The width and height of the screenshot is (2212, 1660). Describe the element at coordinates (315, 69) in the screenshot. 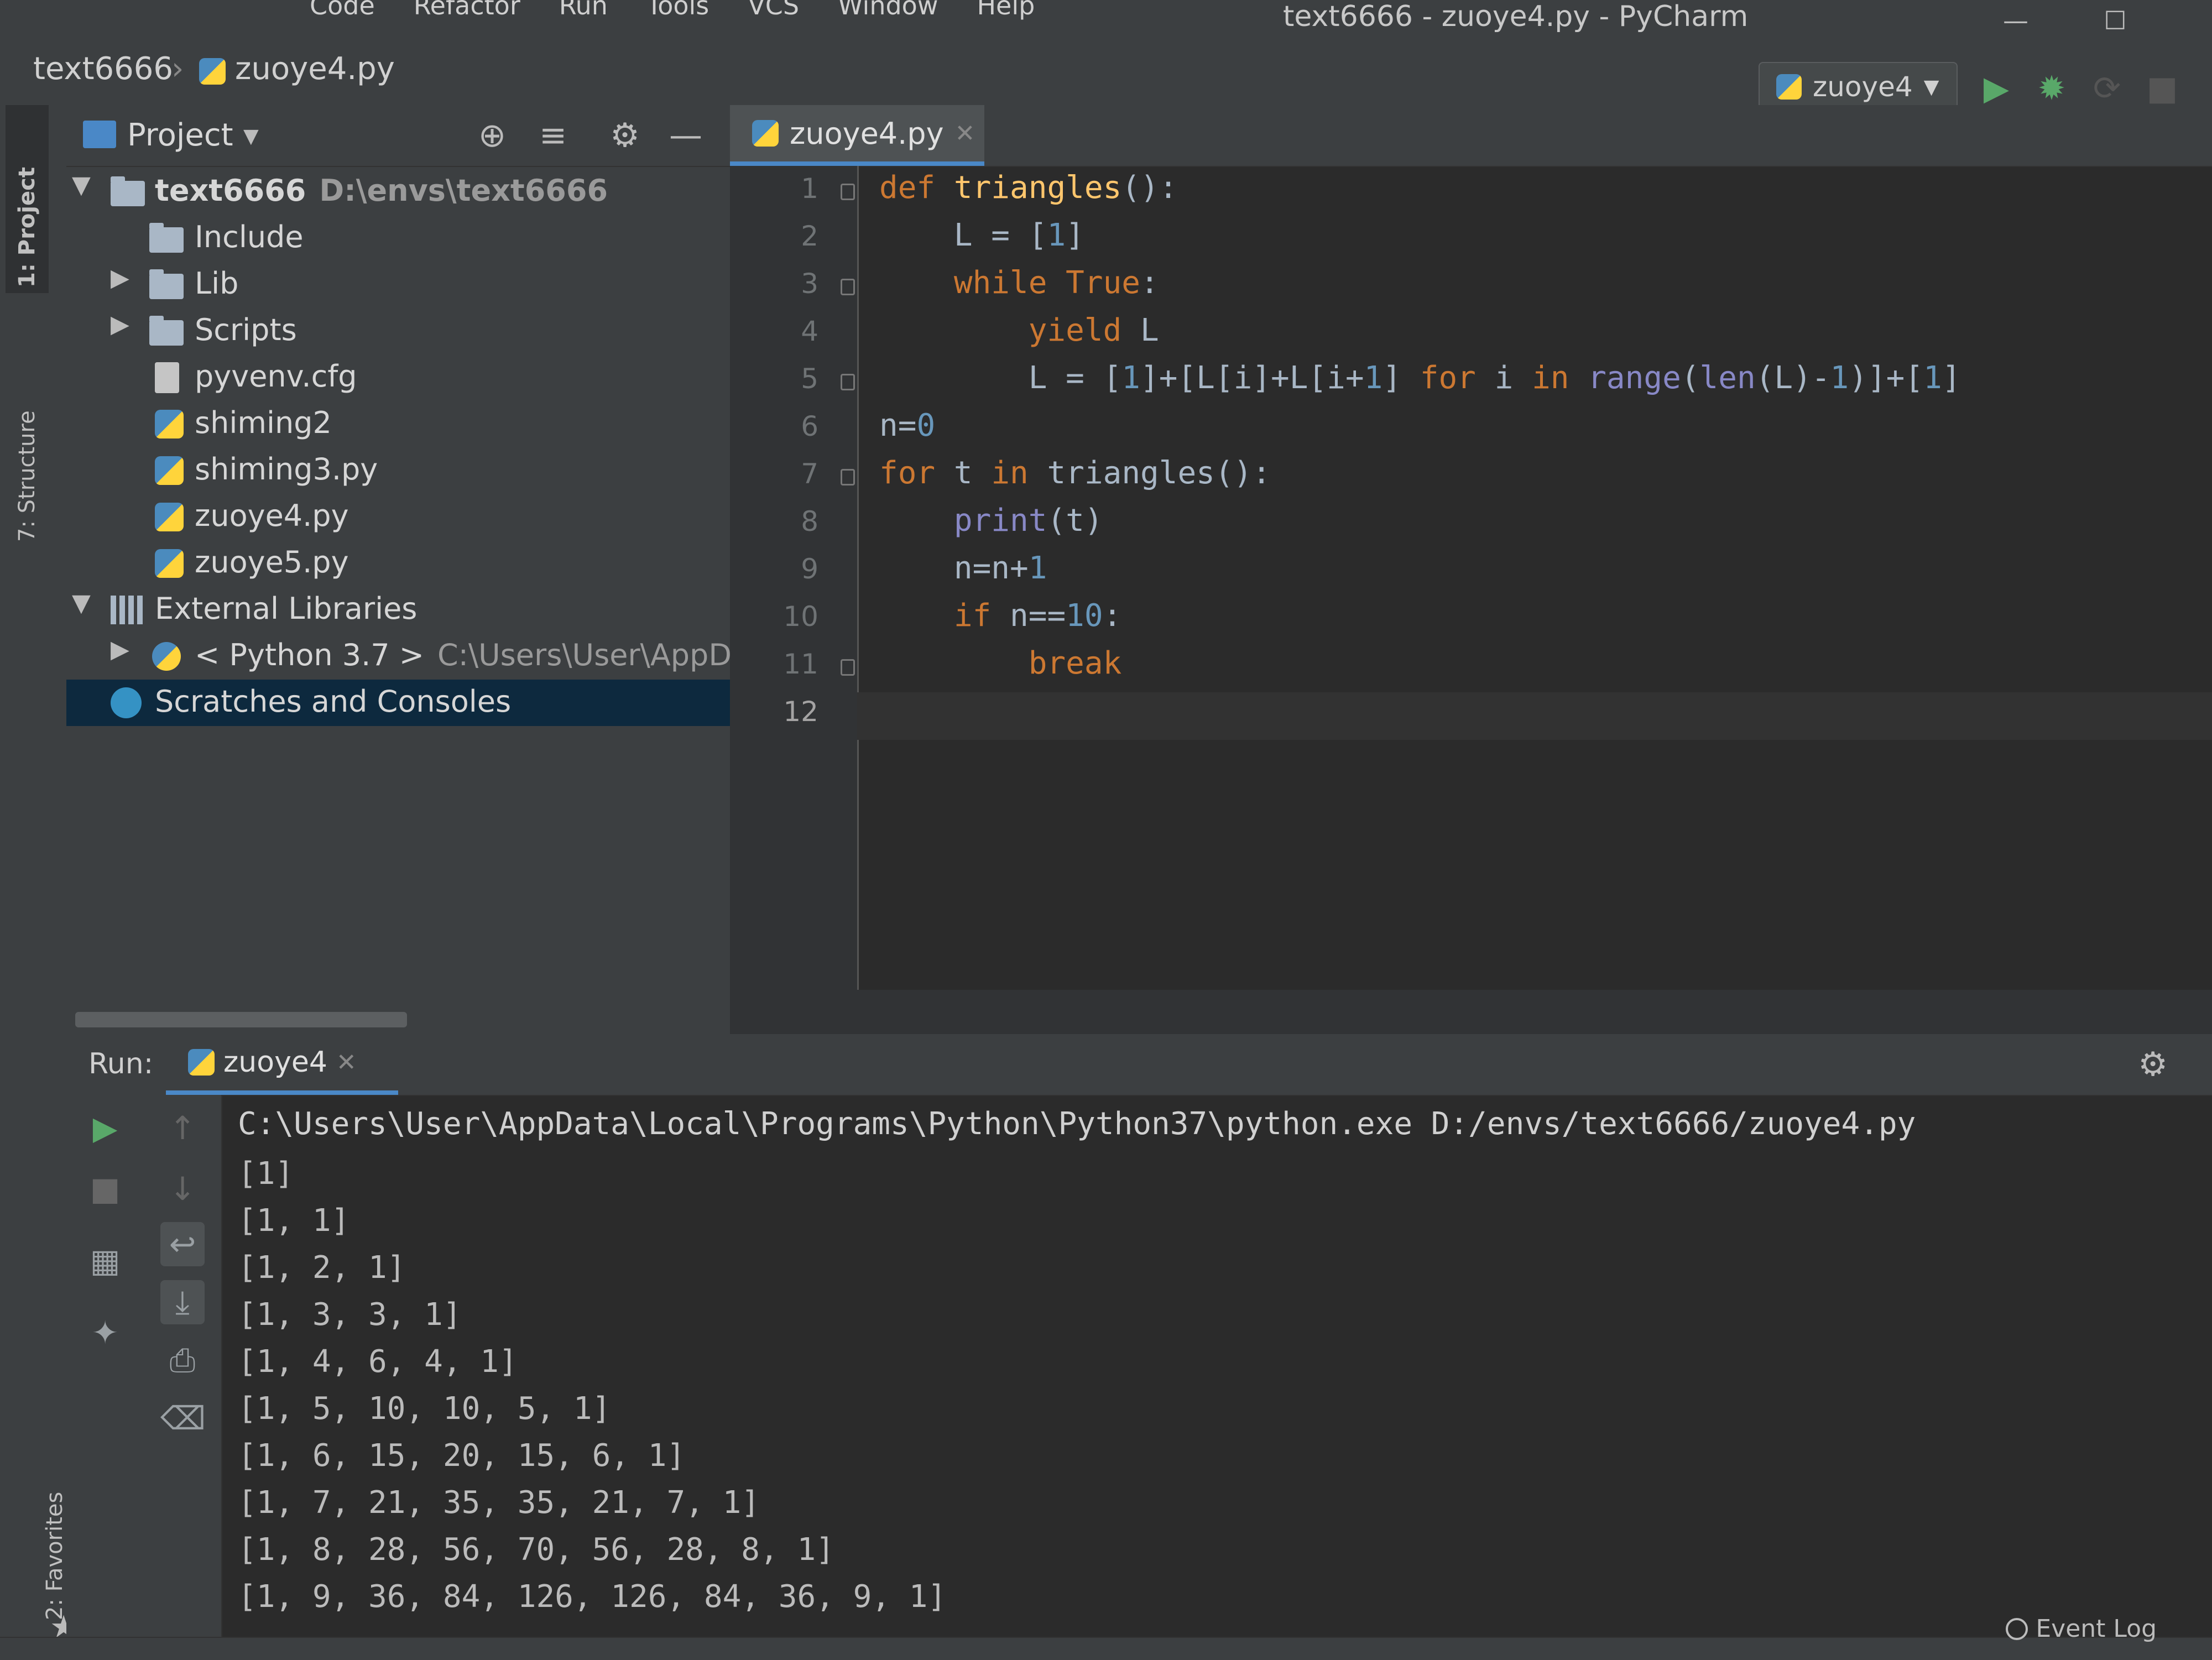

I see `breadcrumb-file: zuoye4.py` at that location.